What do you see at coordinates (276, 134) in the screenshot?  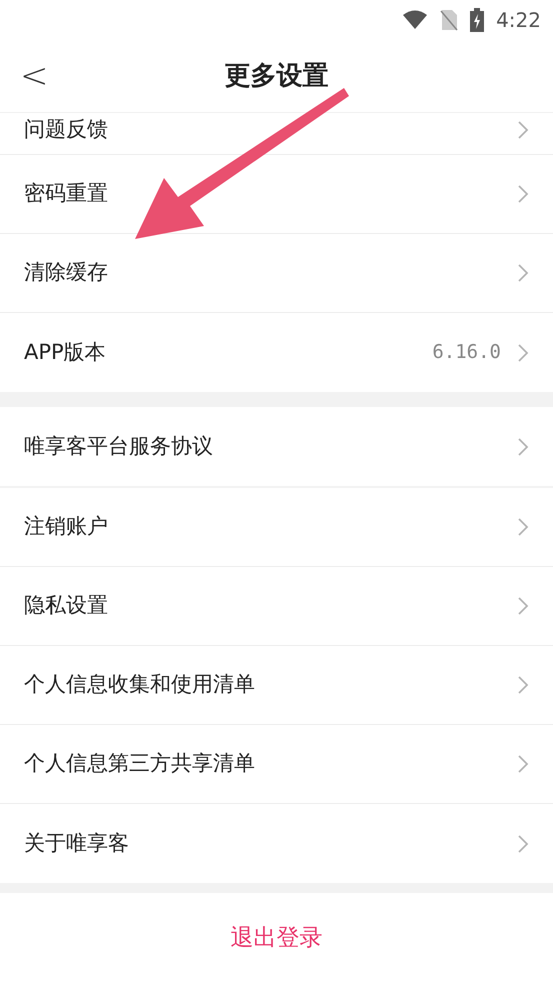 I see `settings-row: 问题反馈` at bounding box center [276, 134].